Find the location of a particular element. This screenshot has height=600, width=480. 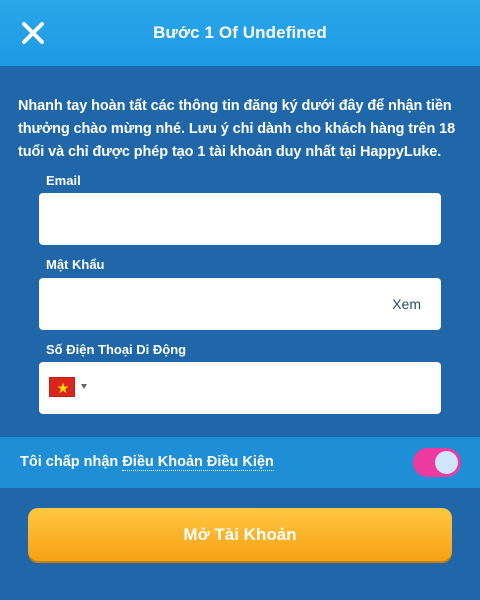

password-label: Mật Khẩu is located at coordinates (75, 264).